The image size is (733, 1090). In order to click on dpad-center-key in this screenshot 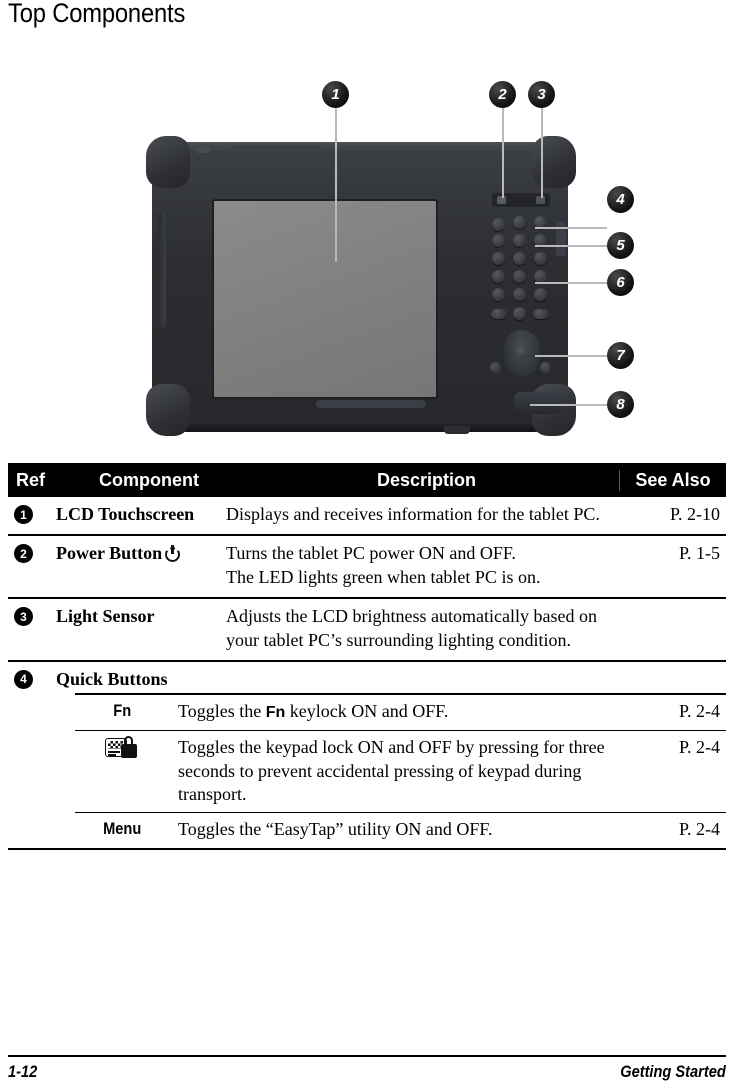, I will do `click(522, 352)`.